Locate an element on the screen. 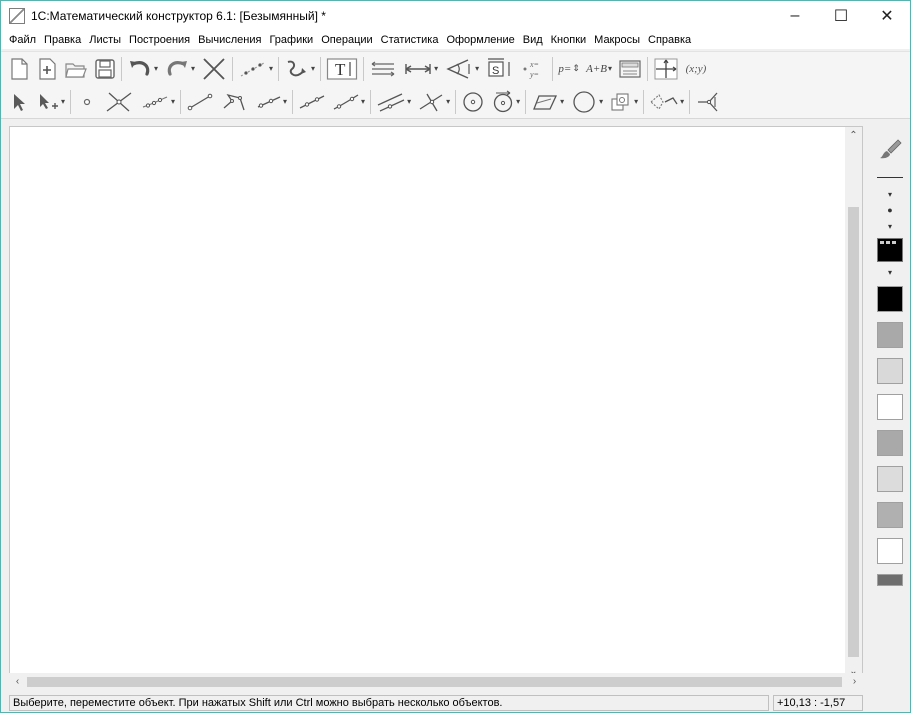  point-tool-button is located at coordinates (87, 102).